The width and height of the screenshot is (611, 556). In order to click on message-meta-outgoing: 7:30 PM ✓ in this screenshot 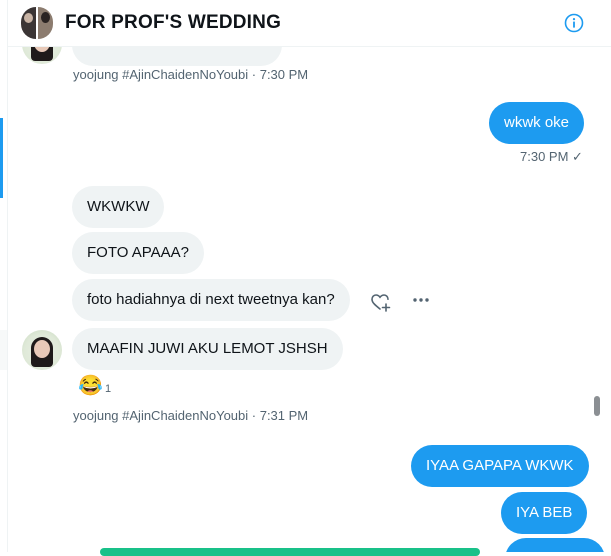, I will do `click(551, 156)`.